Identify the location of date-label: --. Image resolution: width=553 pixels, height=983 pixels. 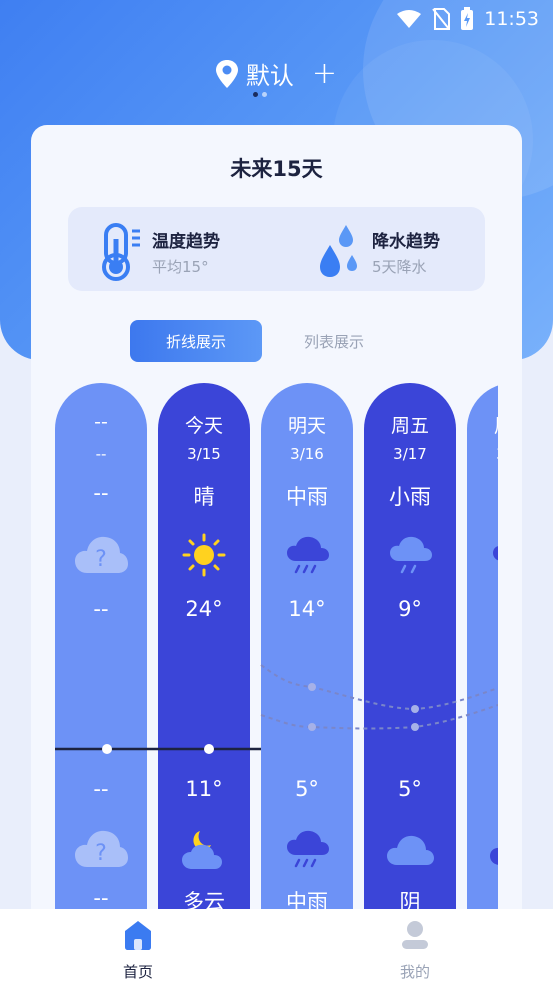
(101, 454).